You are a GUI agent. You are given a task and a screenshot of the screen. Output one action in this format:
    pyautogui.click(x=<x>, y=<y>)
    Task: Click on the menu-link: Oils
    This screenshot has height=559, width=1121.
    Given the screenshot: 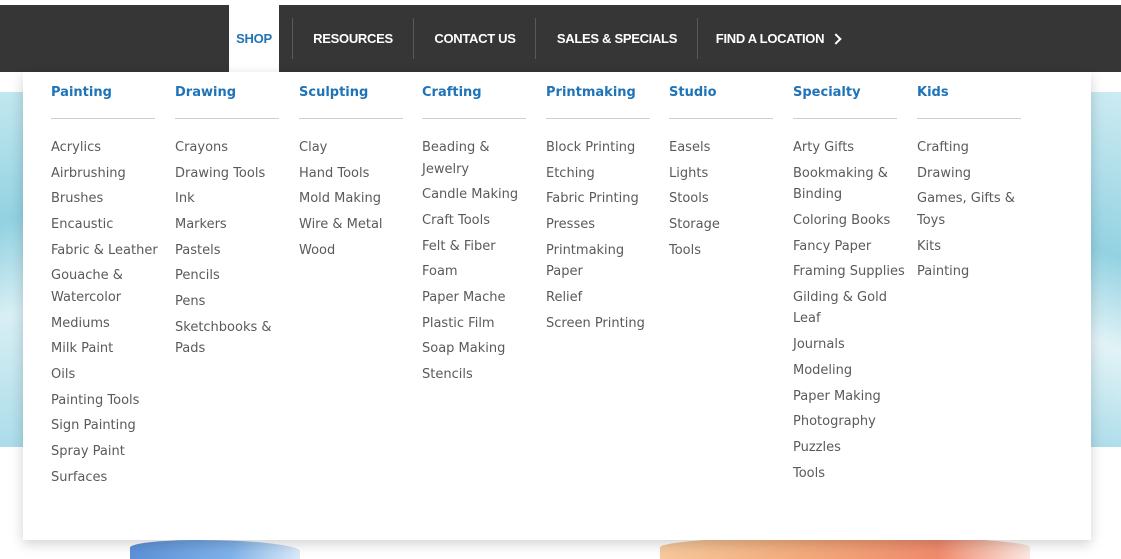 What is the action you would take?
    pyautogui.click(x=107, y=377)
    